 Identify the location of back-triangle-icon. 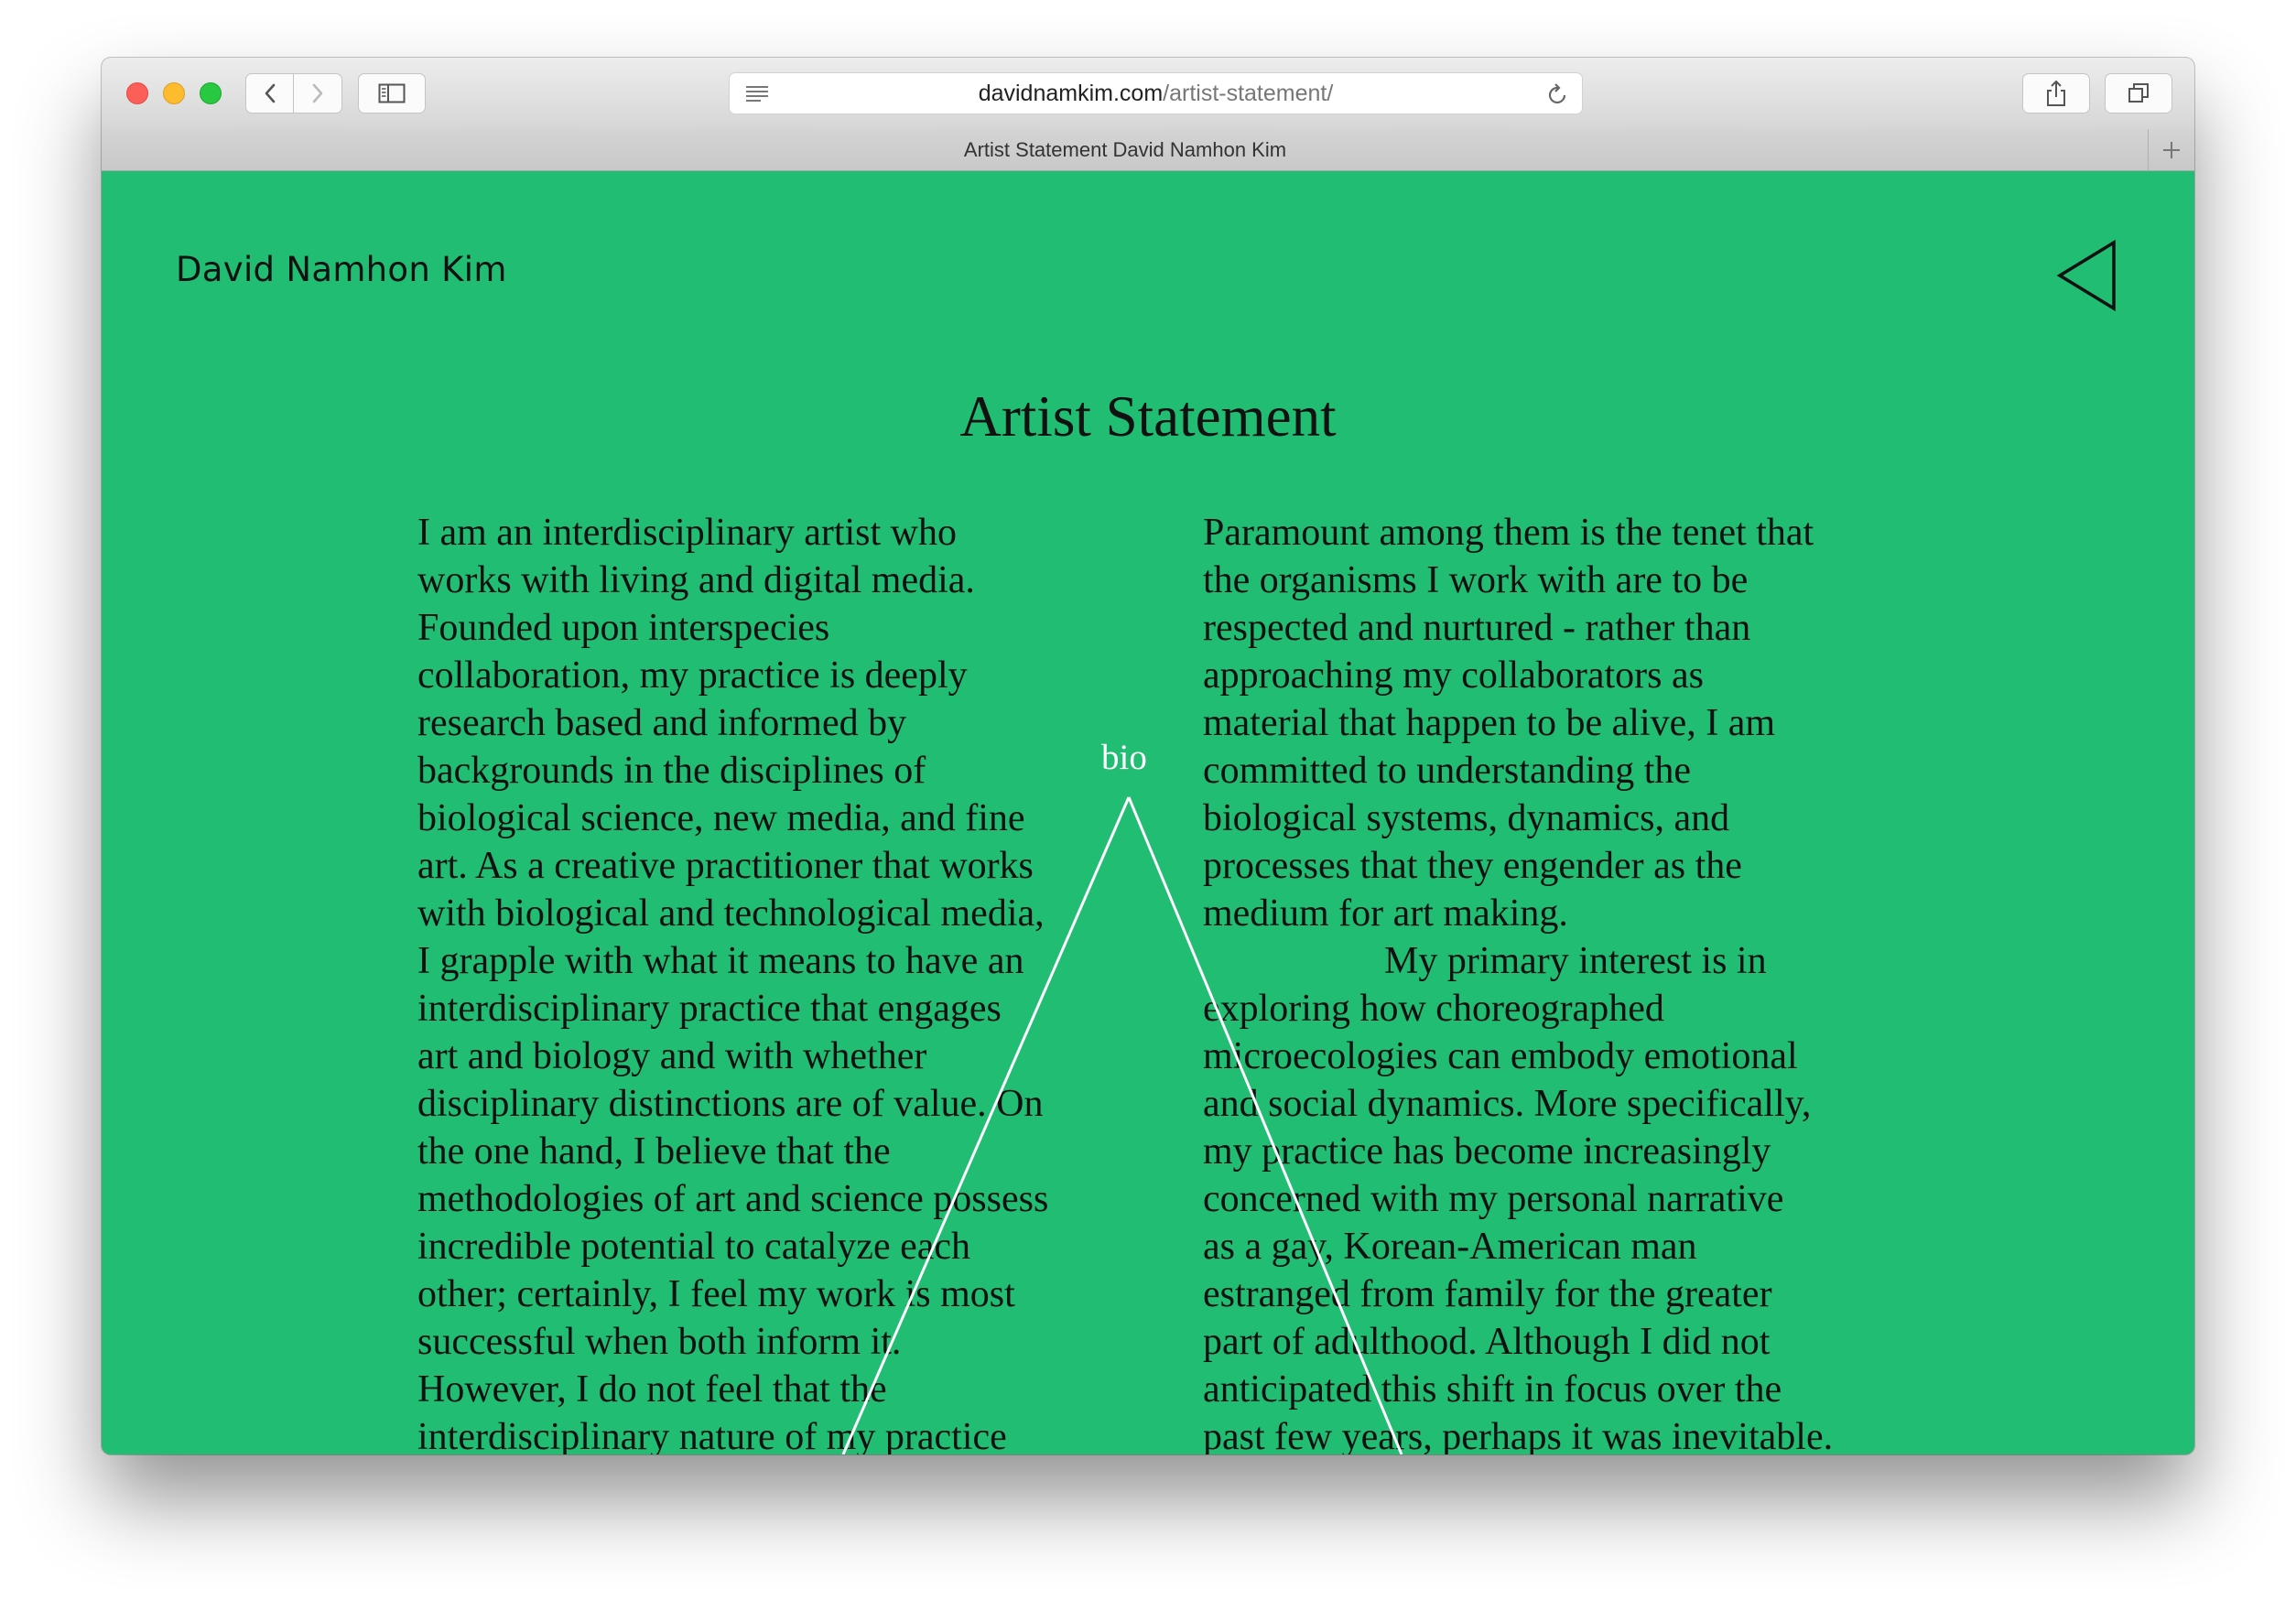
(2087, 275).